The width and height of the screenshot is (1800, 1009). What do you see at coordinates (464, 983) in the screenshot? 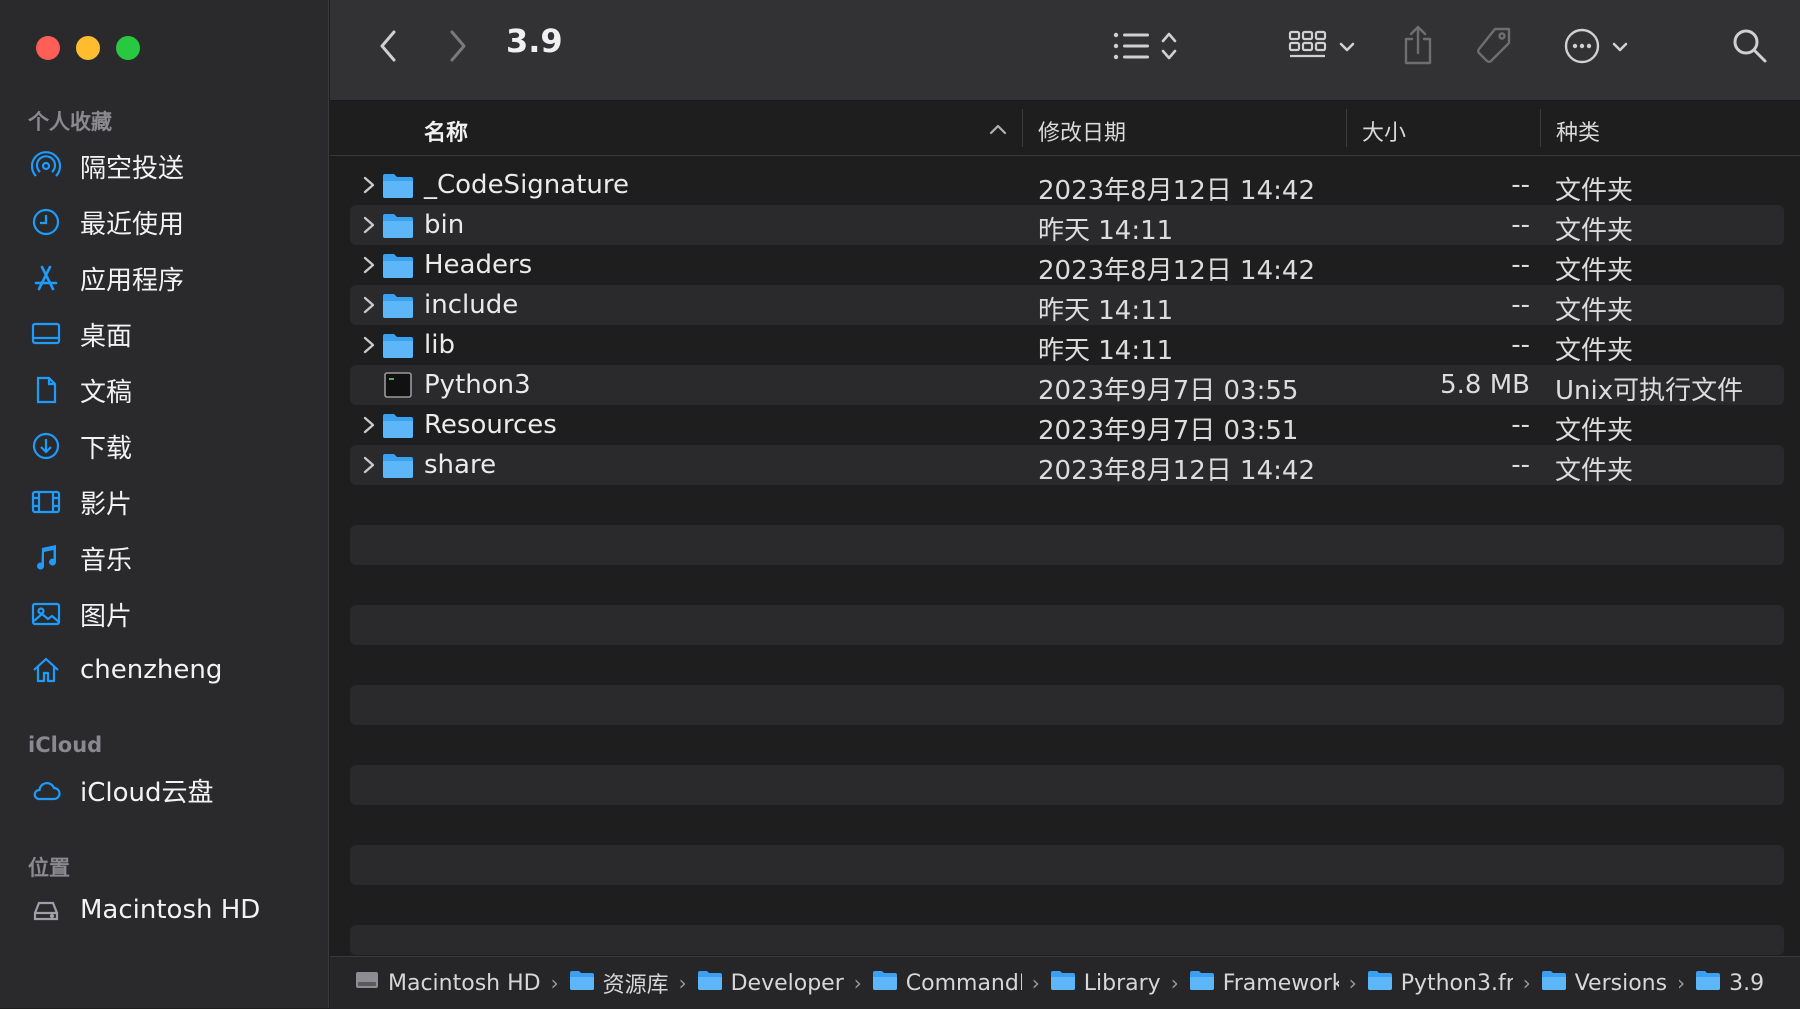
I see `path-crumb-label: Macintosh HD` at bounding box center [464, 983].